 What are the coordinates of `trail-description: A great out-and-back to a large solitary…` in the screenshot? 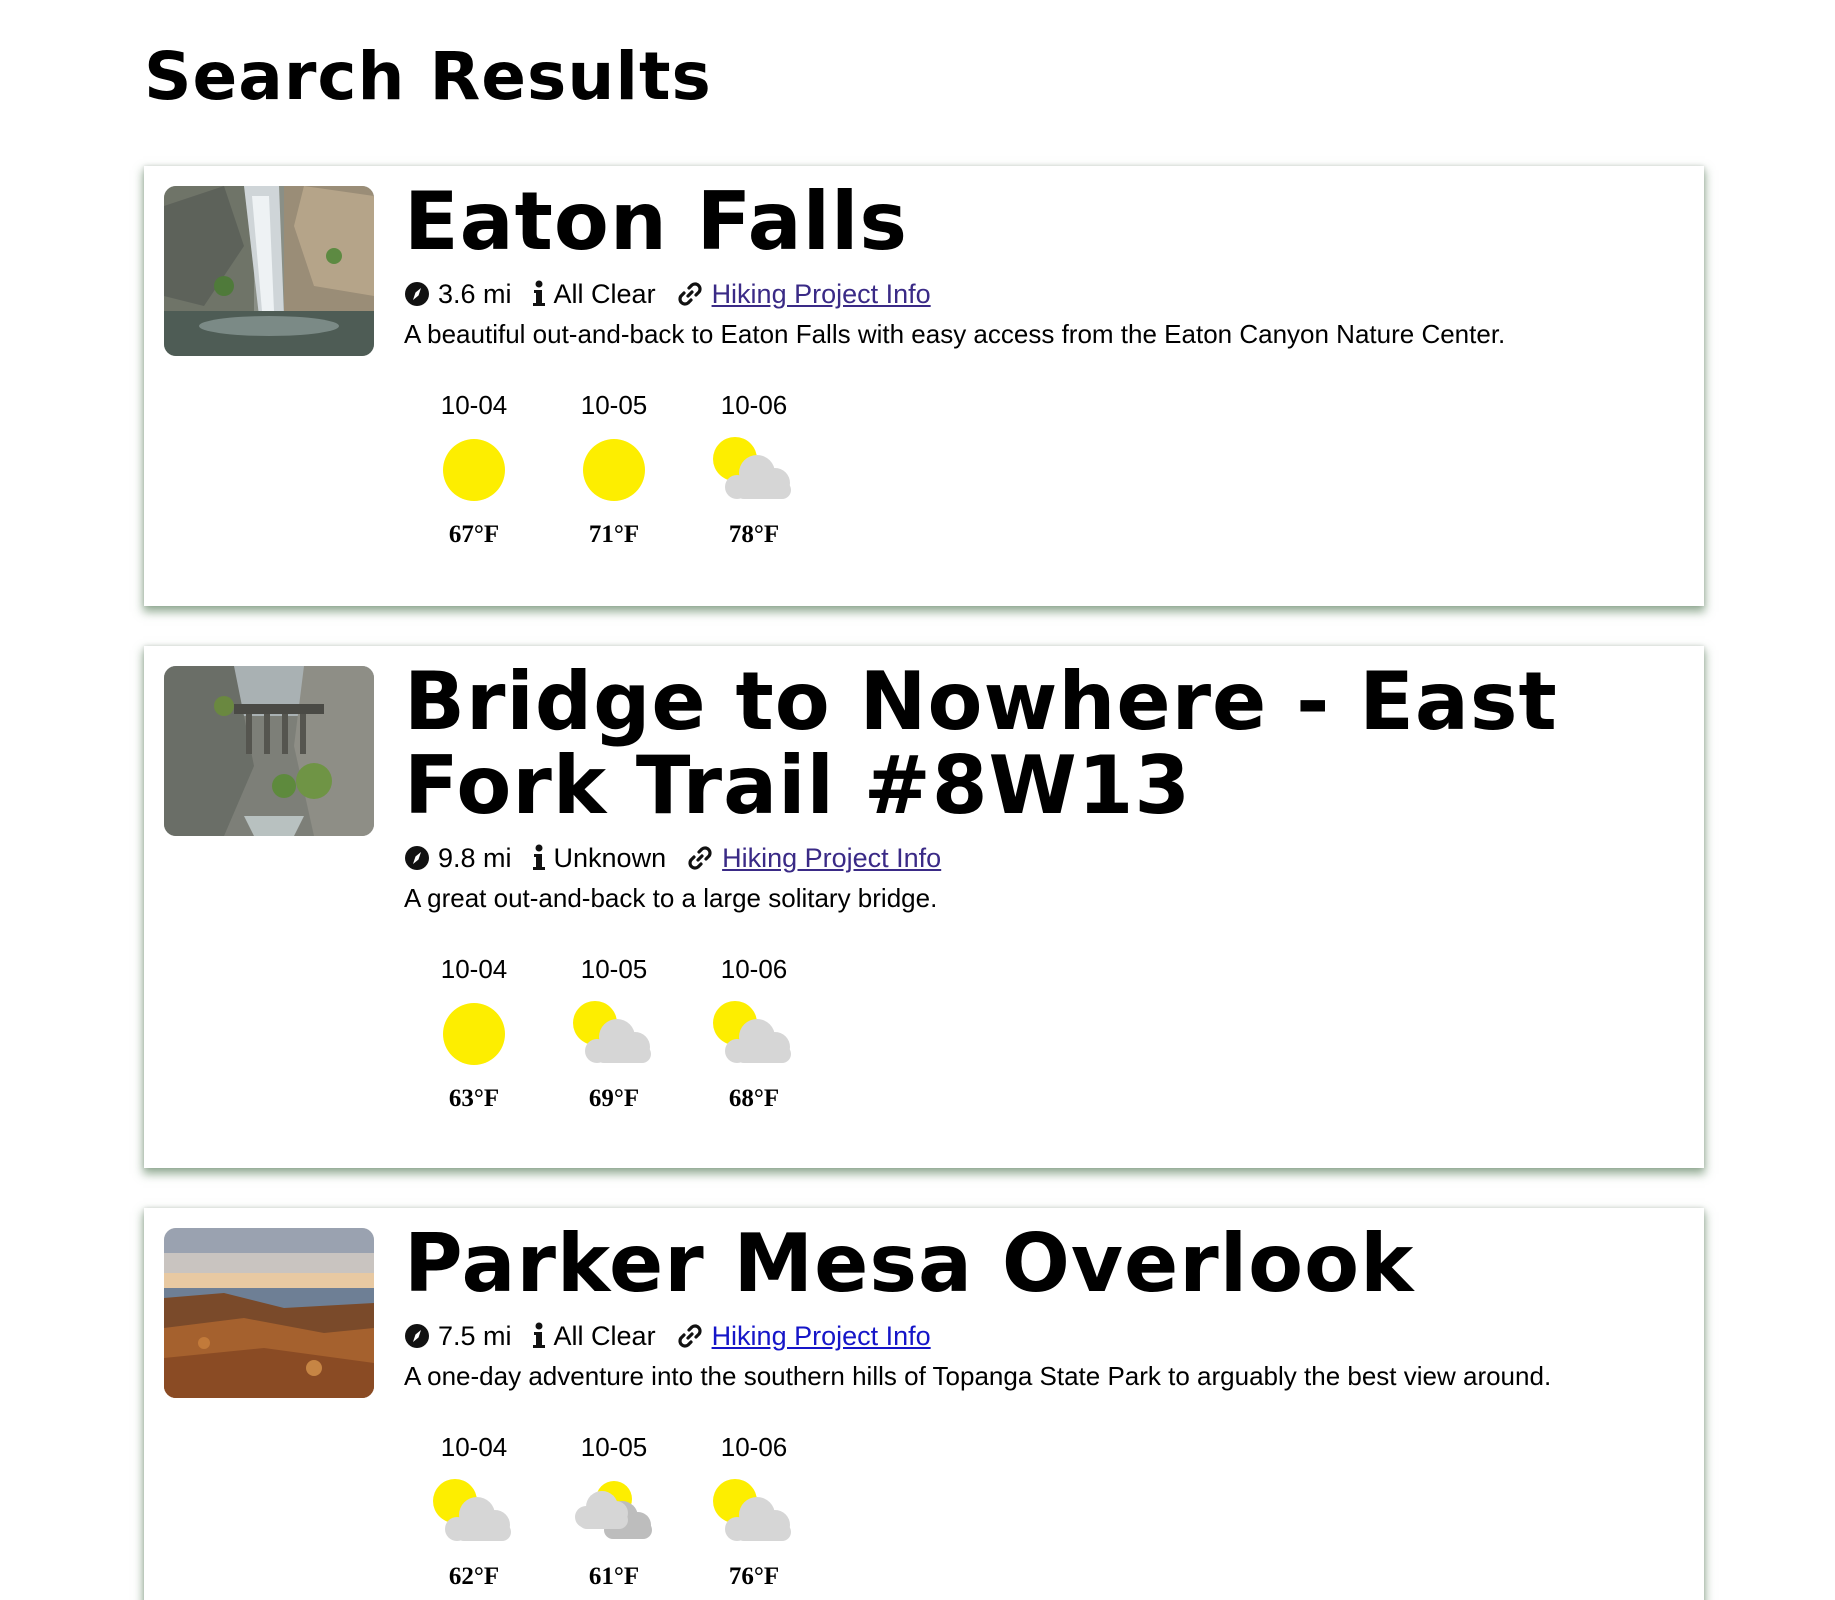 It's located at (671, 898).